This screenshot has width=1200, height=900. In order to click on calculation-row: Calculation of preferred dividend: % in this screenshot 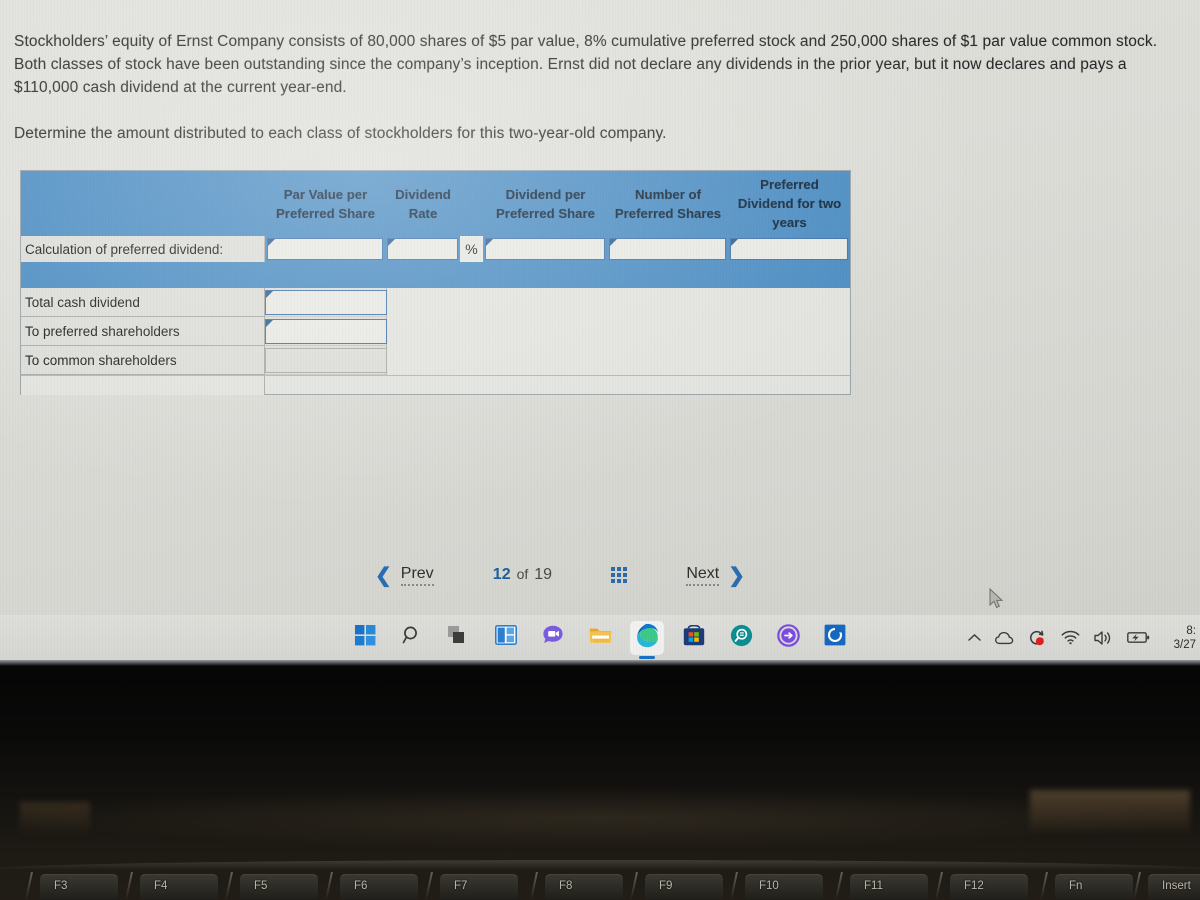, I will do `click(435, 249)`.